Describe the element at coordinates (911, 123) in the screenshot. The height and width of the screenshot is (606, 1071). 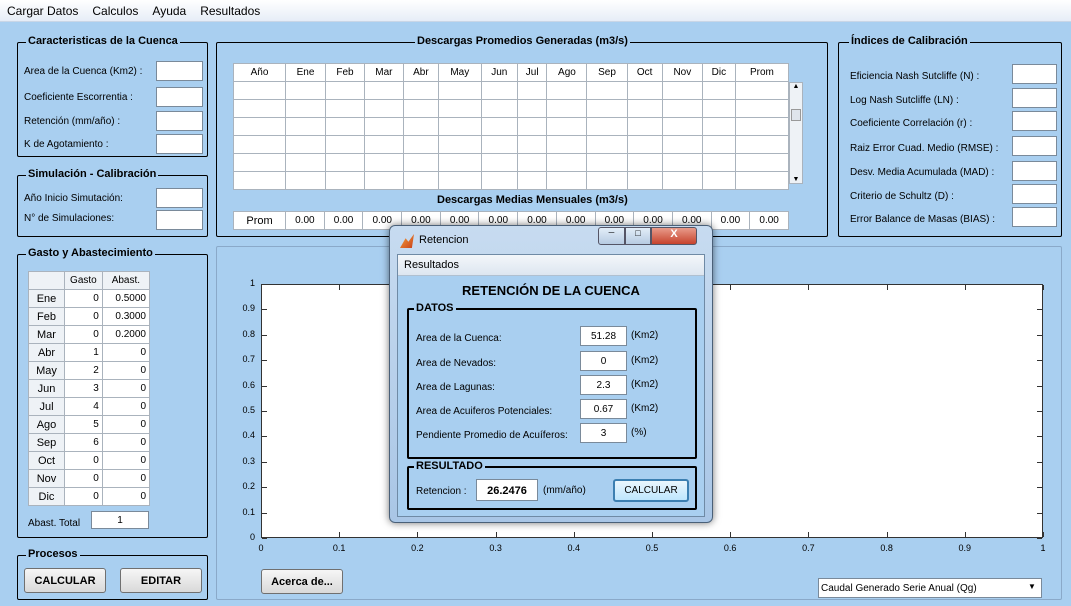
I see `correlacion-label: Coeficiente Correlación (r) :` at that location.